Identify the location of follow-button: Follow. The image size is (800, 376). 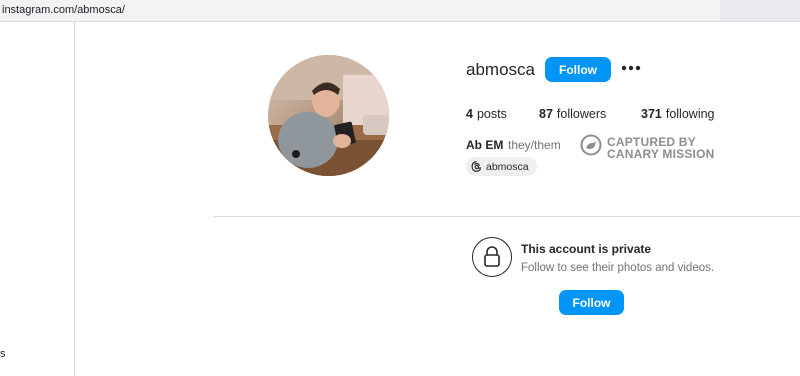
(578, 69).